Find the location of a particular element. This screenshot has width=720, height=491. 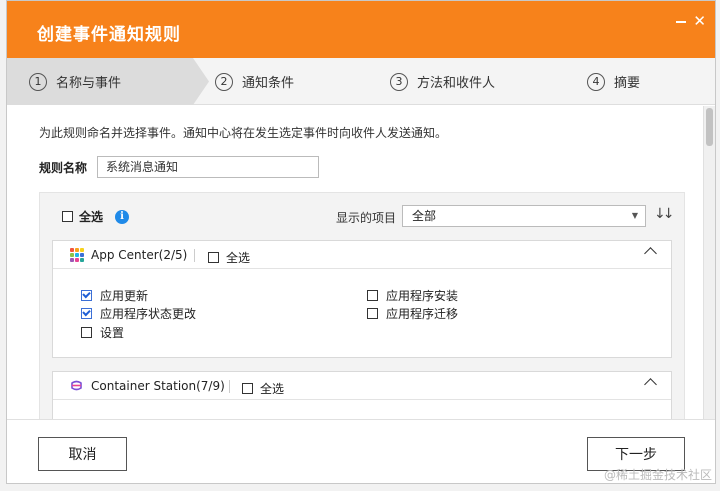

step-notification-conditions: 2 通知条件 is located at coordinates (254, 81).